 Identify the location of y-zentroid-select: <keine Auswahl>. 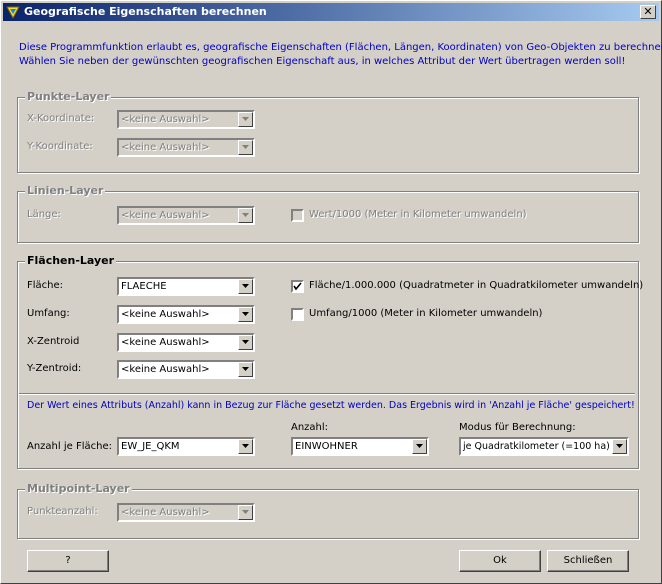
(186, 369).